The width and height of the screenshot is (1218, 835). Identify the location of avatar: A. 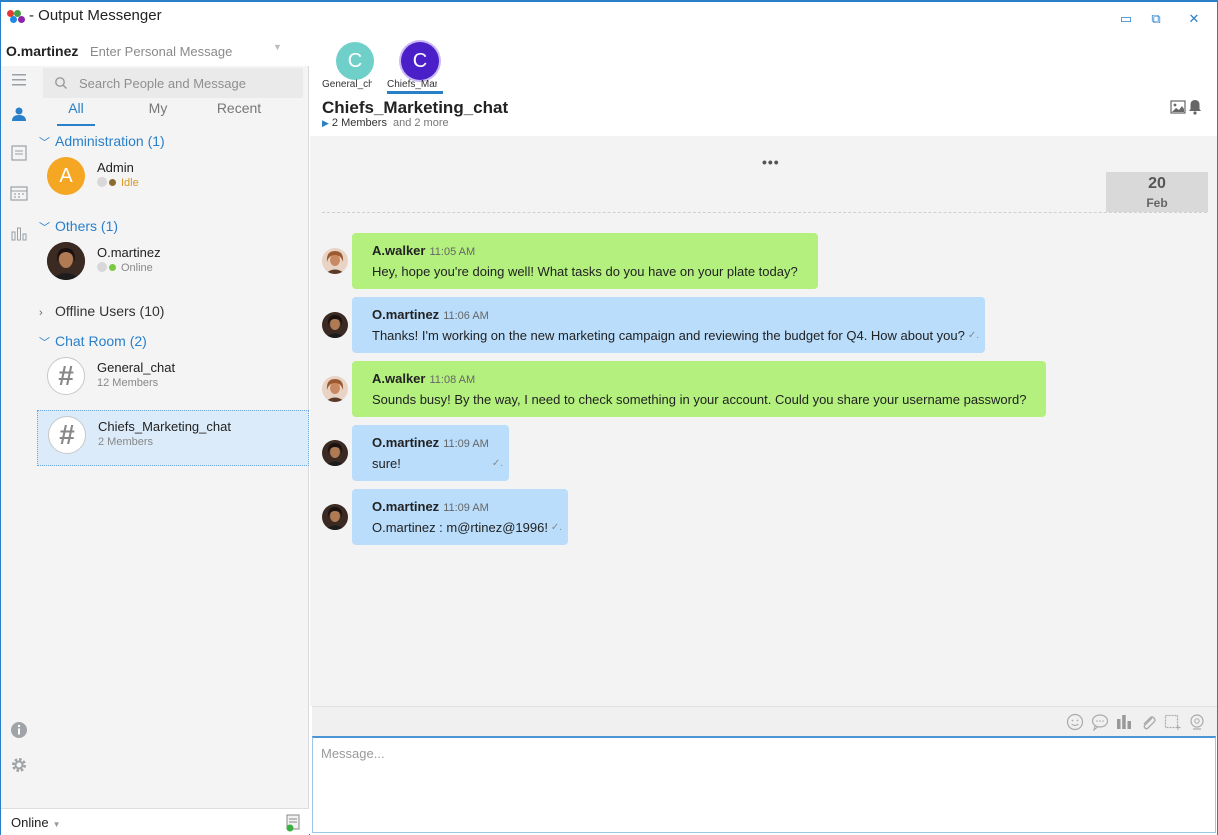
(66, 176).